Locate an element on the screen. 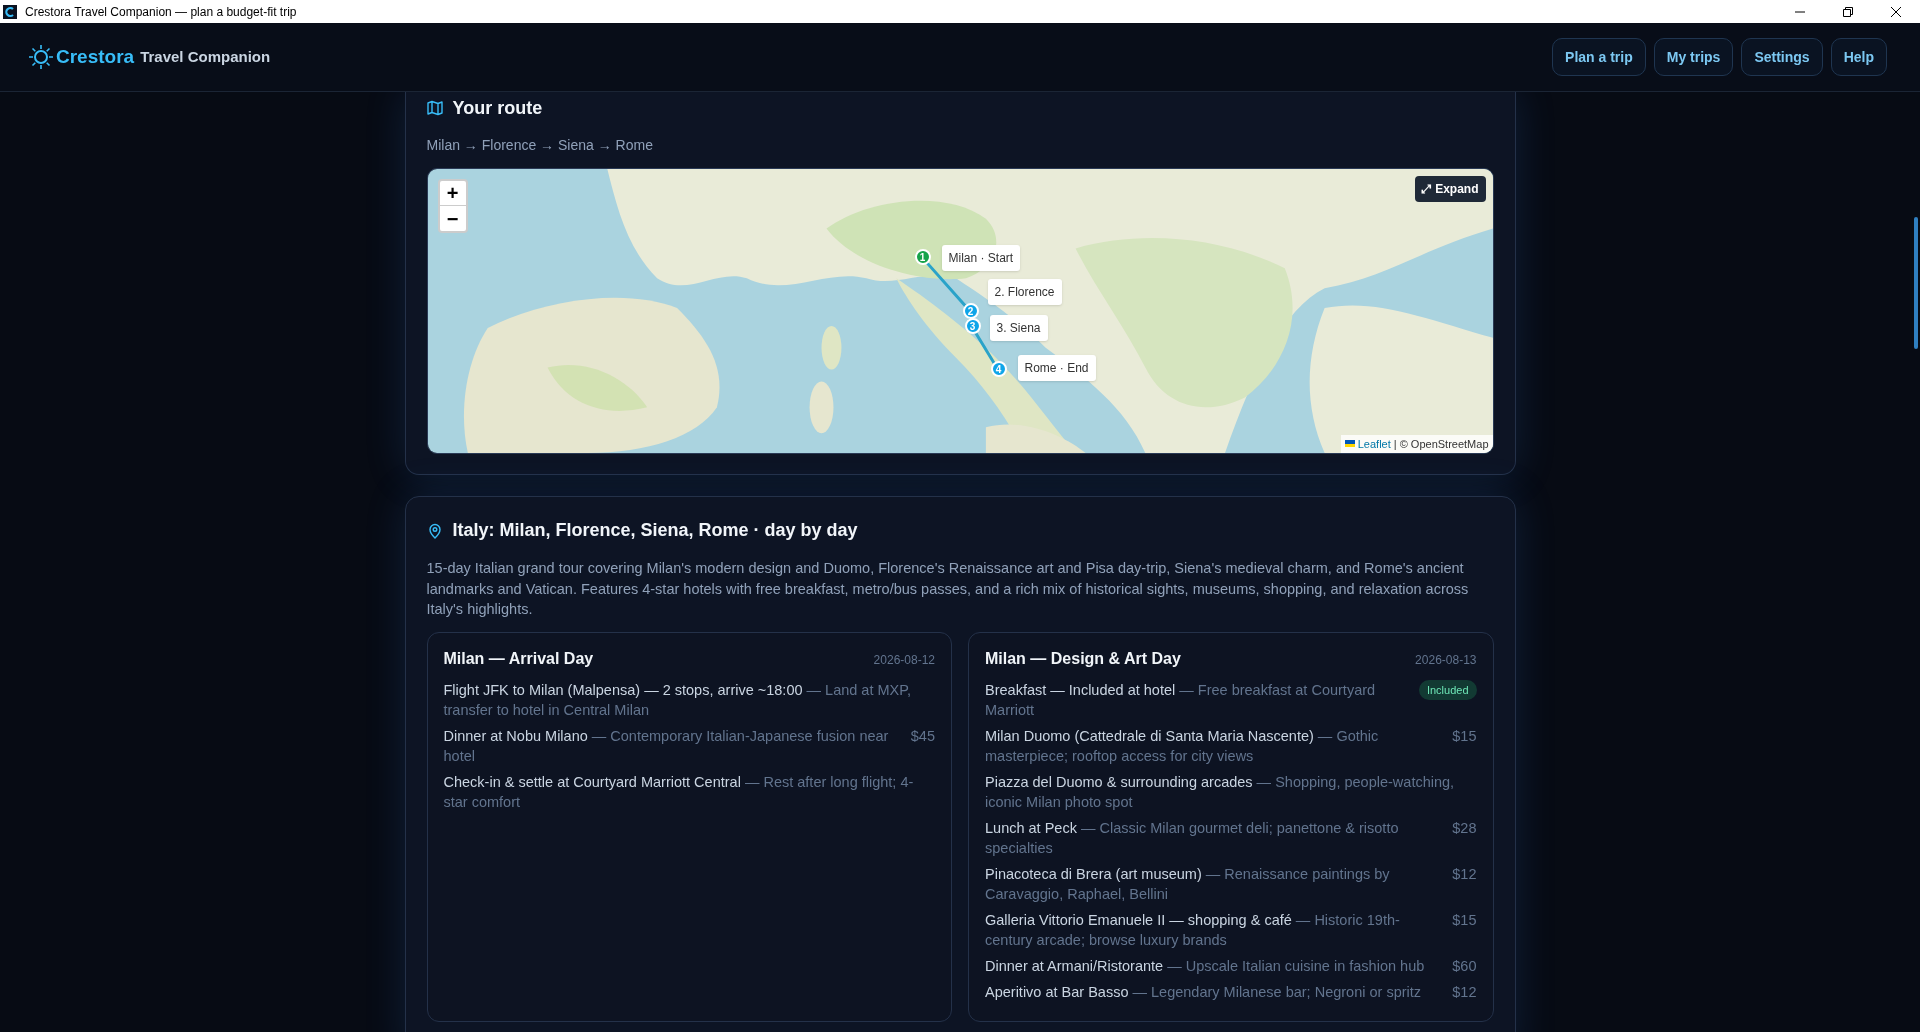 The height and width of the screenshot is (1032, 1920). included-badge: Included is located at coordinates (1447, 689).